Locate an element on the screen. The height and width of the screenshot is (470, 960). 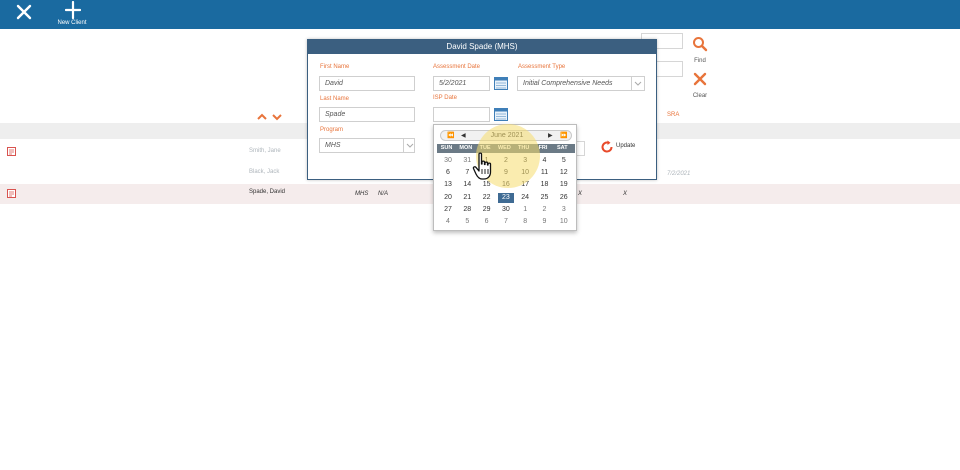
sort-down-icon is located at coordinates (277, 117).